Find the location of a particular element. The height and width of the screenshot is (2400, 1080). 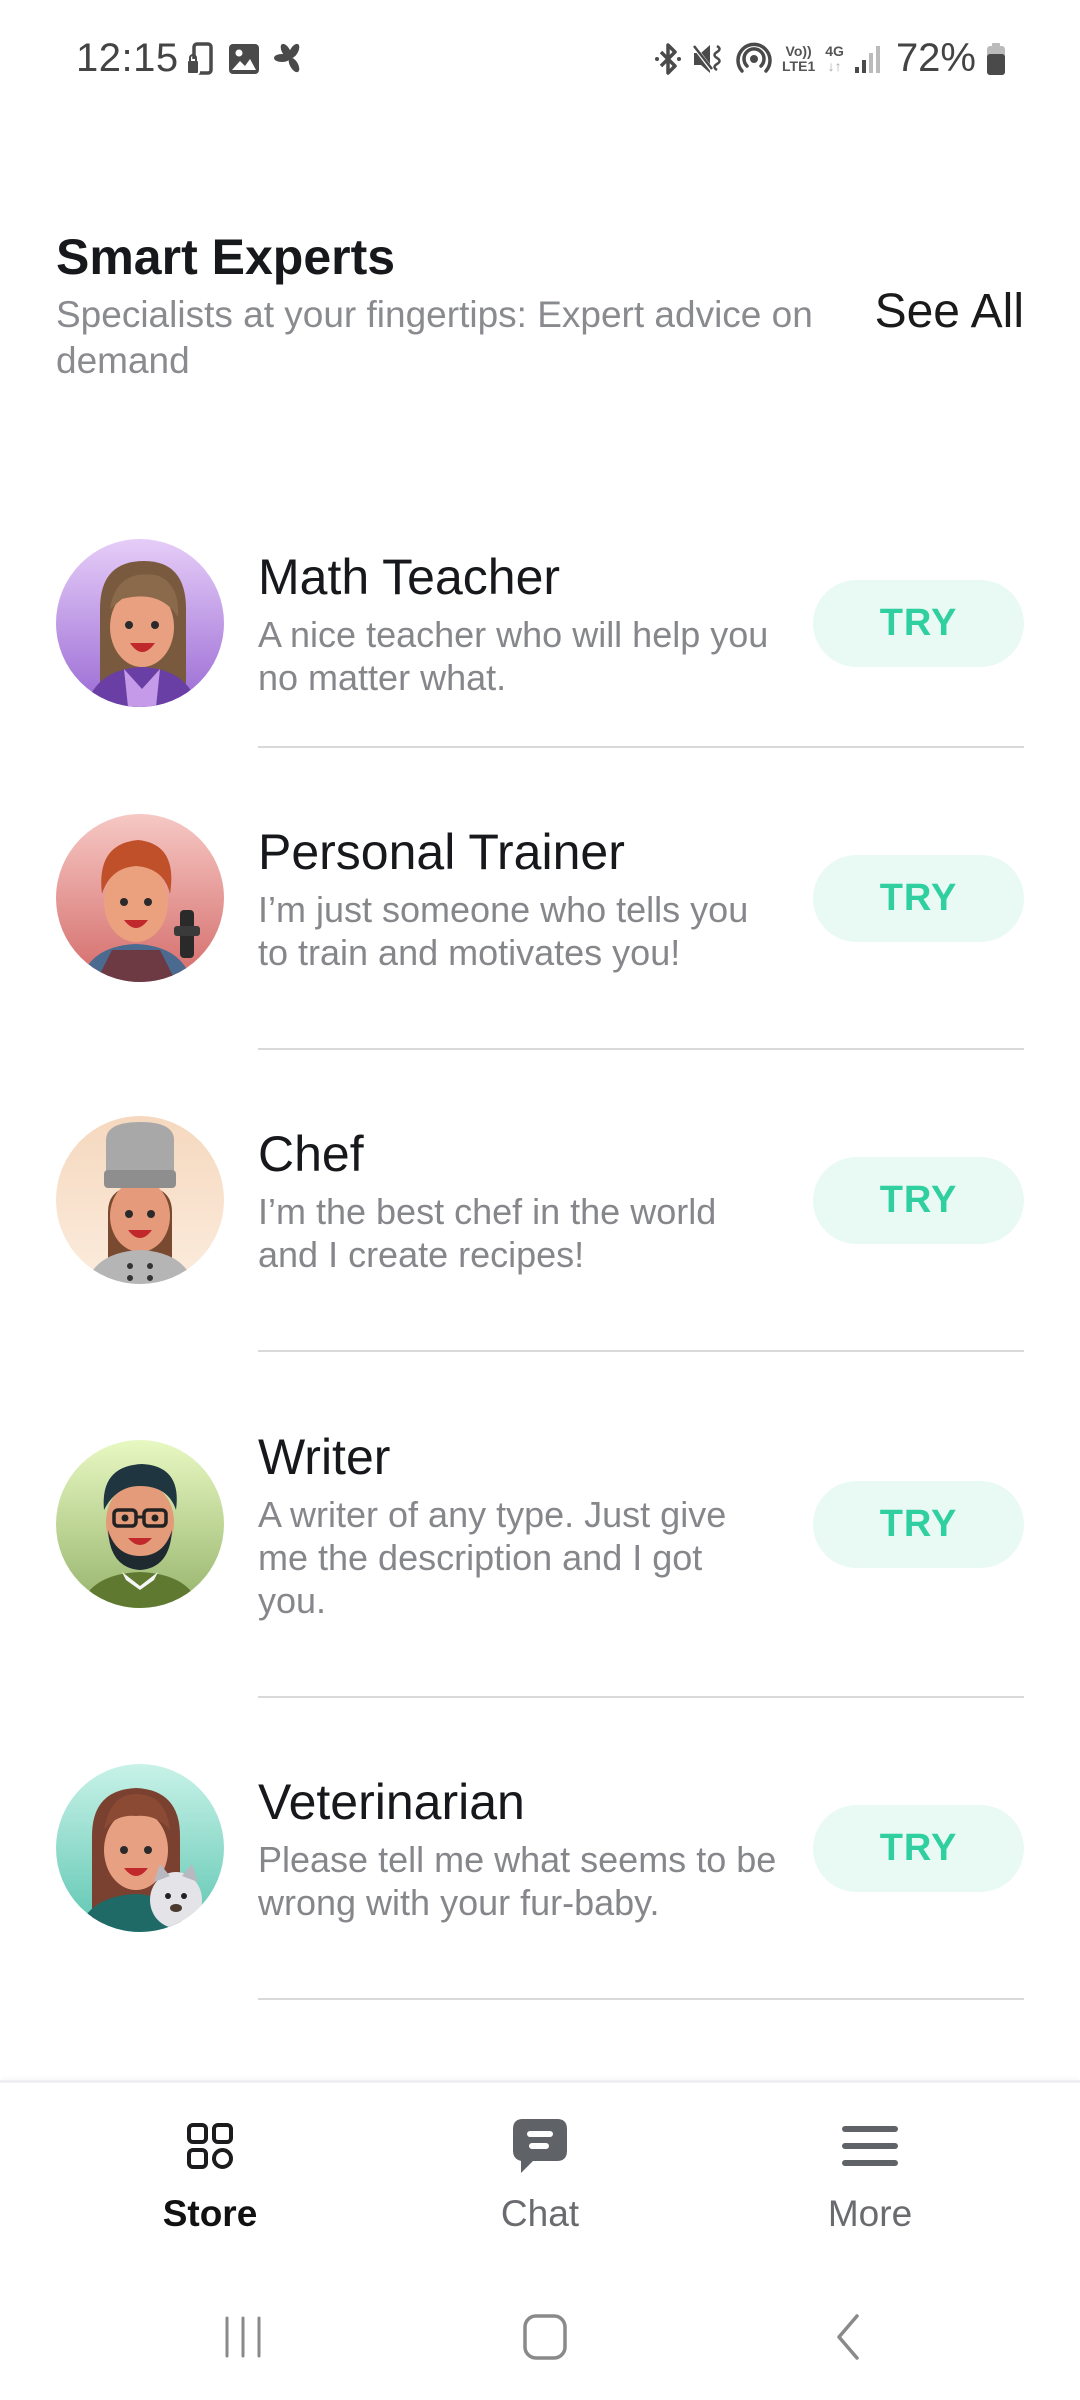

menu-icon is located at coordinates (870, 2146).